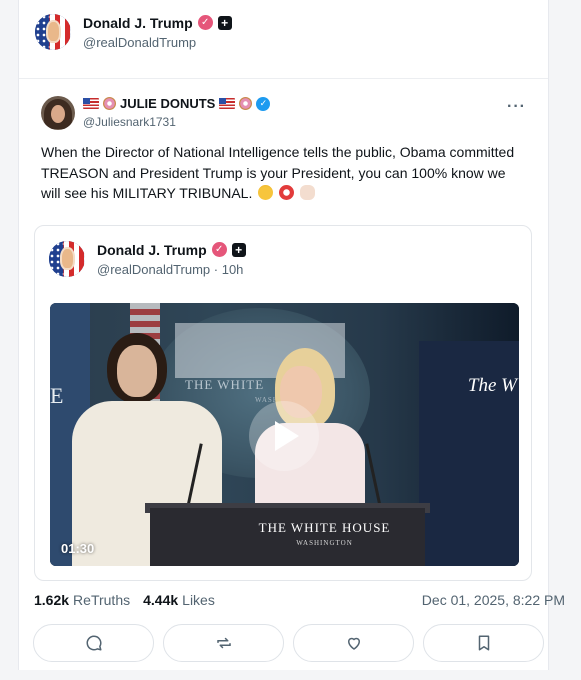 Image resolution: width=581 pixels, height=680 pixels. I want to click on video-right-screen-text: The W, so click(492, 385).